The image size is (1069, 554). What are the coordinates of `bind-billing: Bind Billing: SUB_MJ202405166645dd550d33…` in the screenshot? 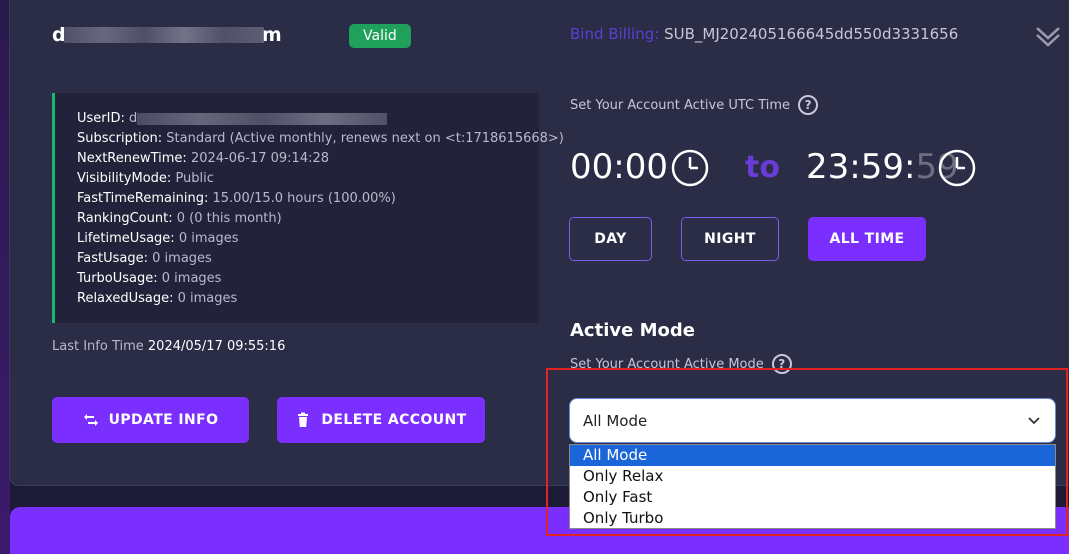 It's located at (764, 34).